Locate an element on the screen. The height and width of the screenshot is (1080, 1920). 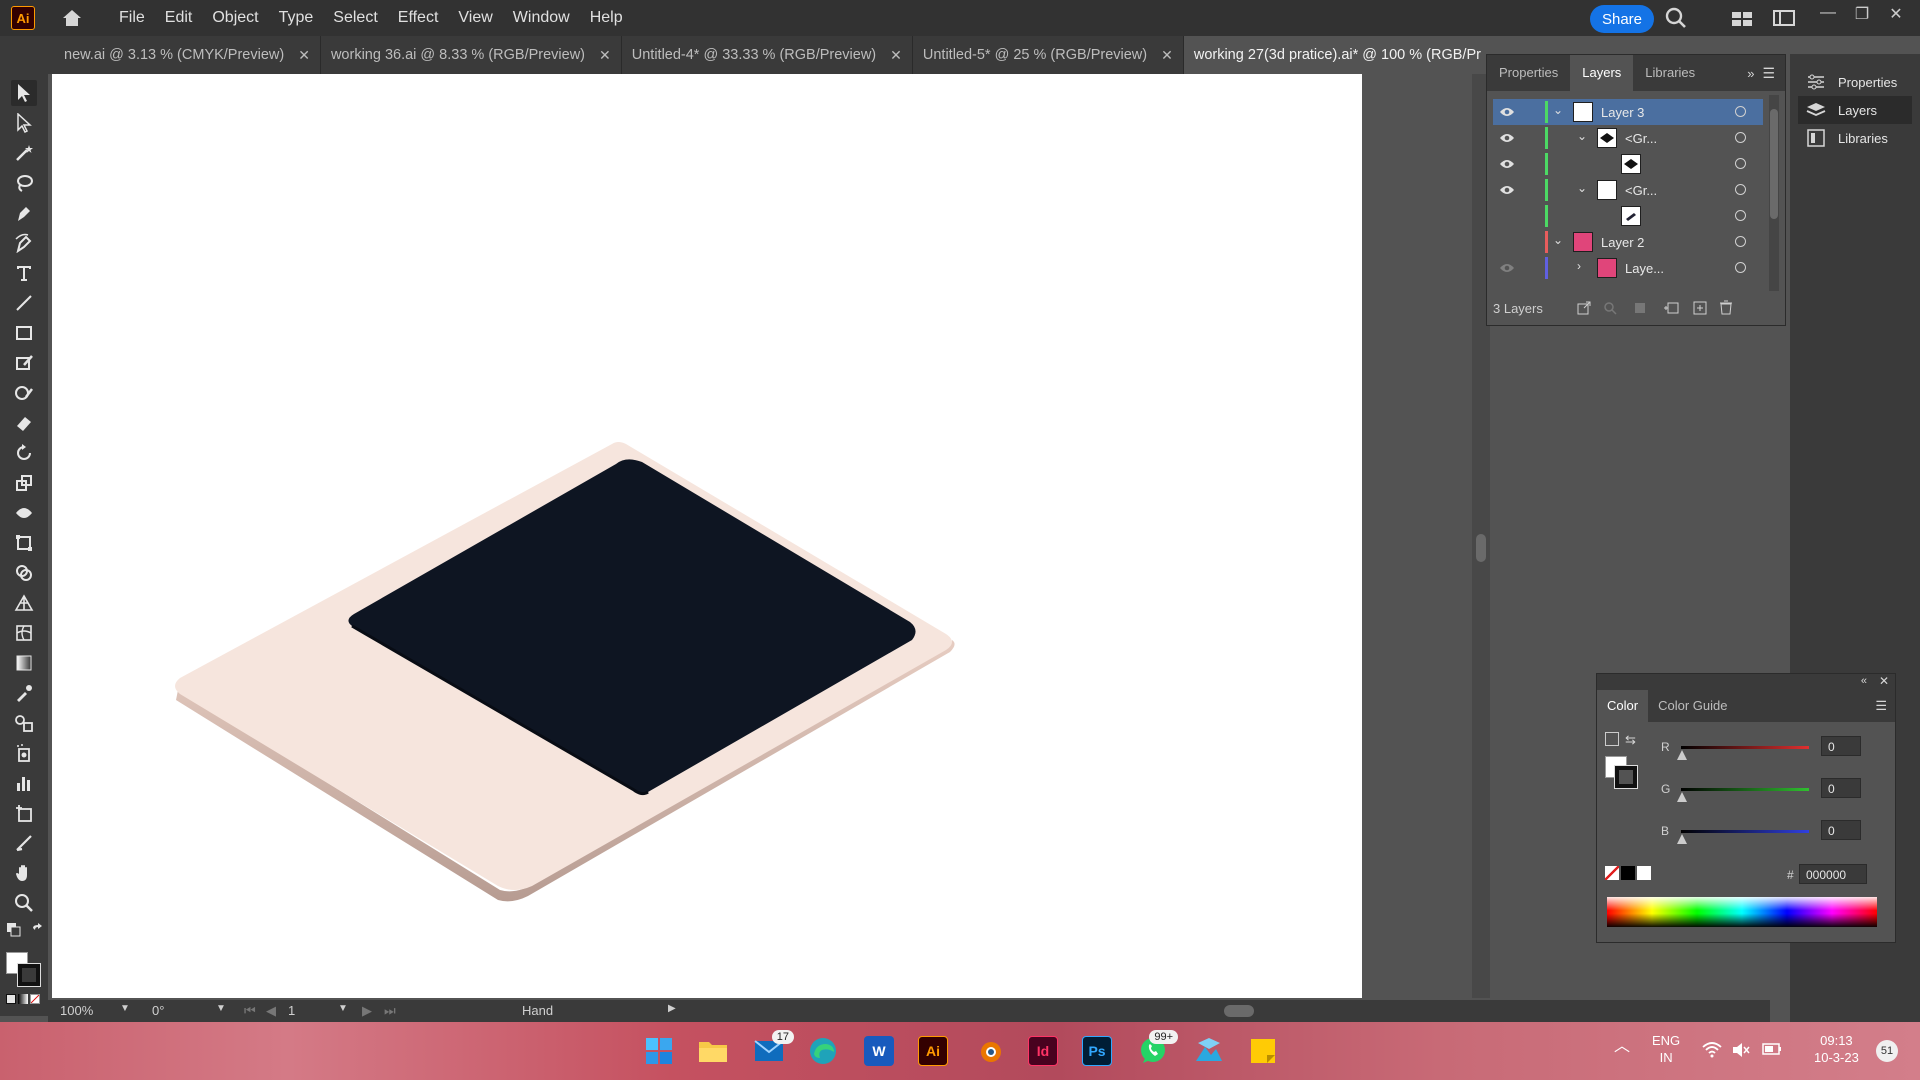
none-swatch is located at coordinates (1612, 873).